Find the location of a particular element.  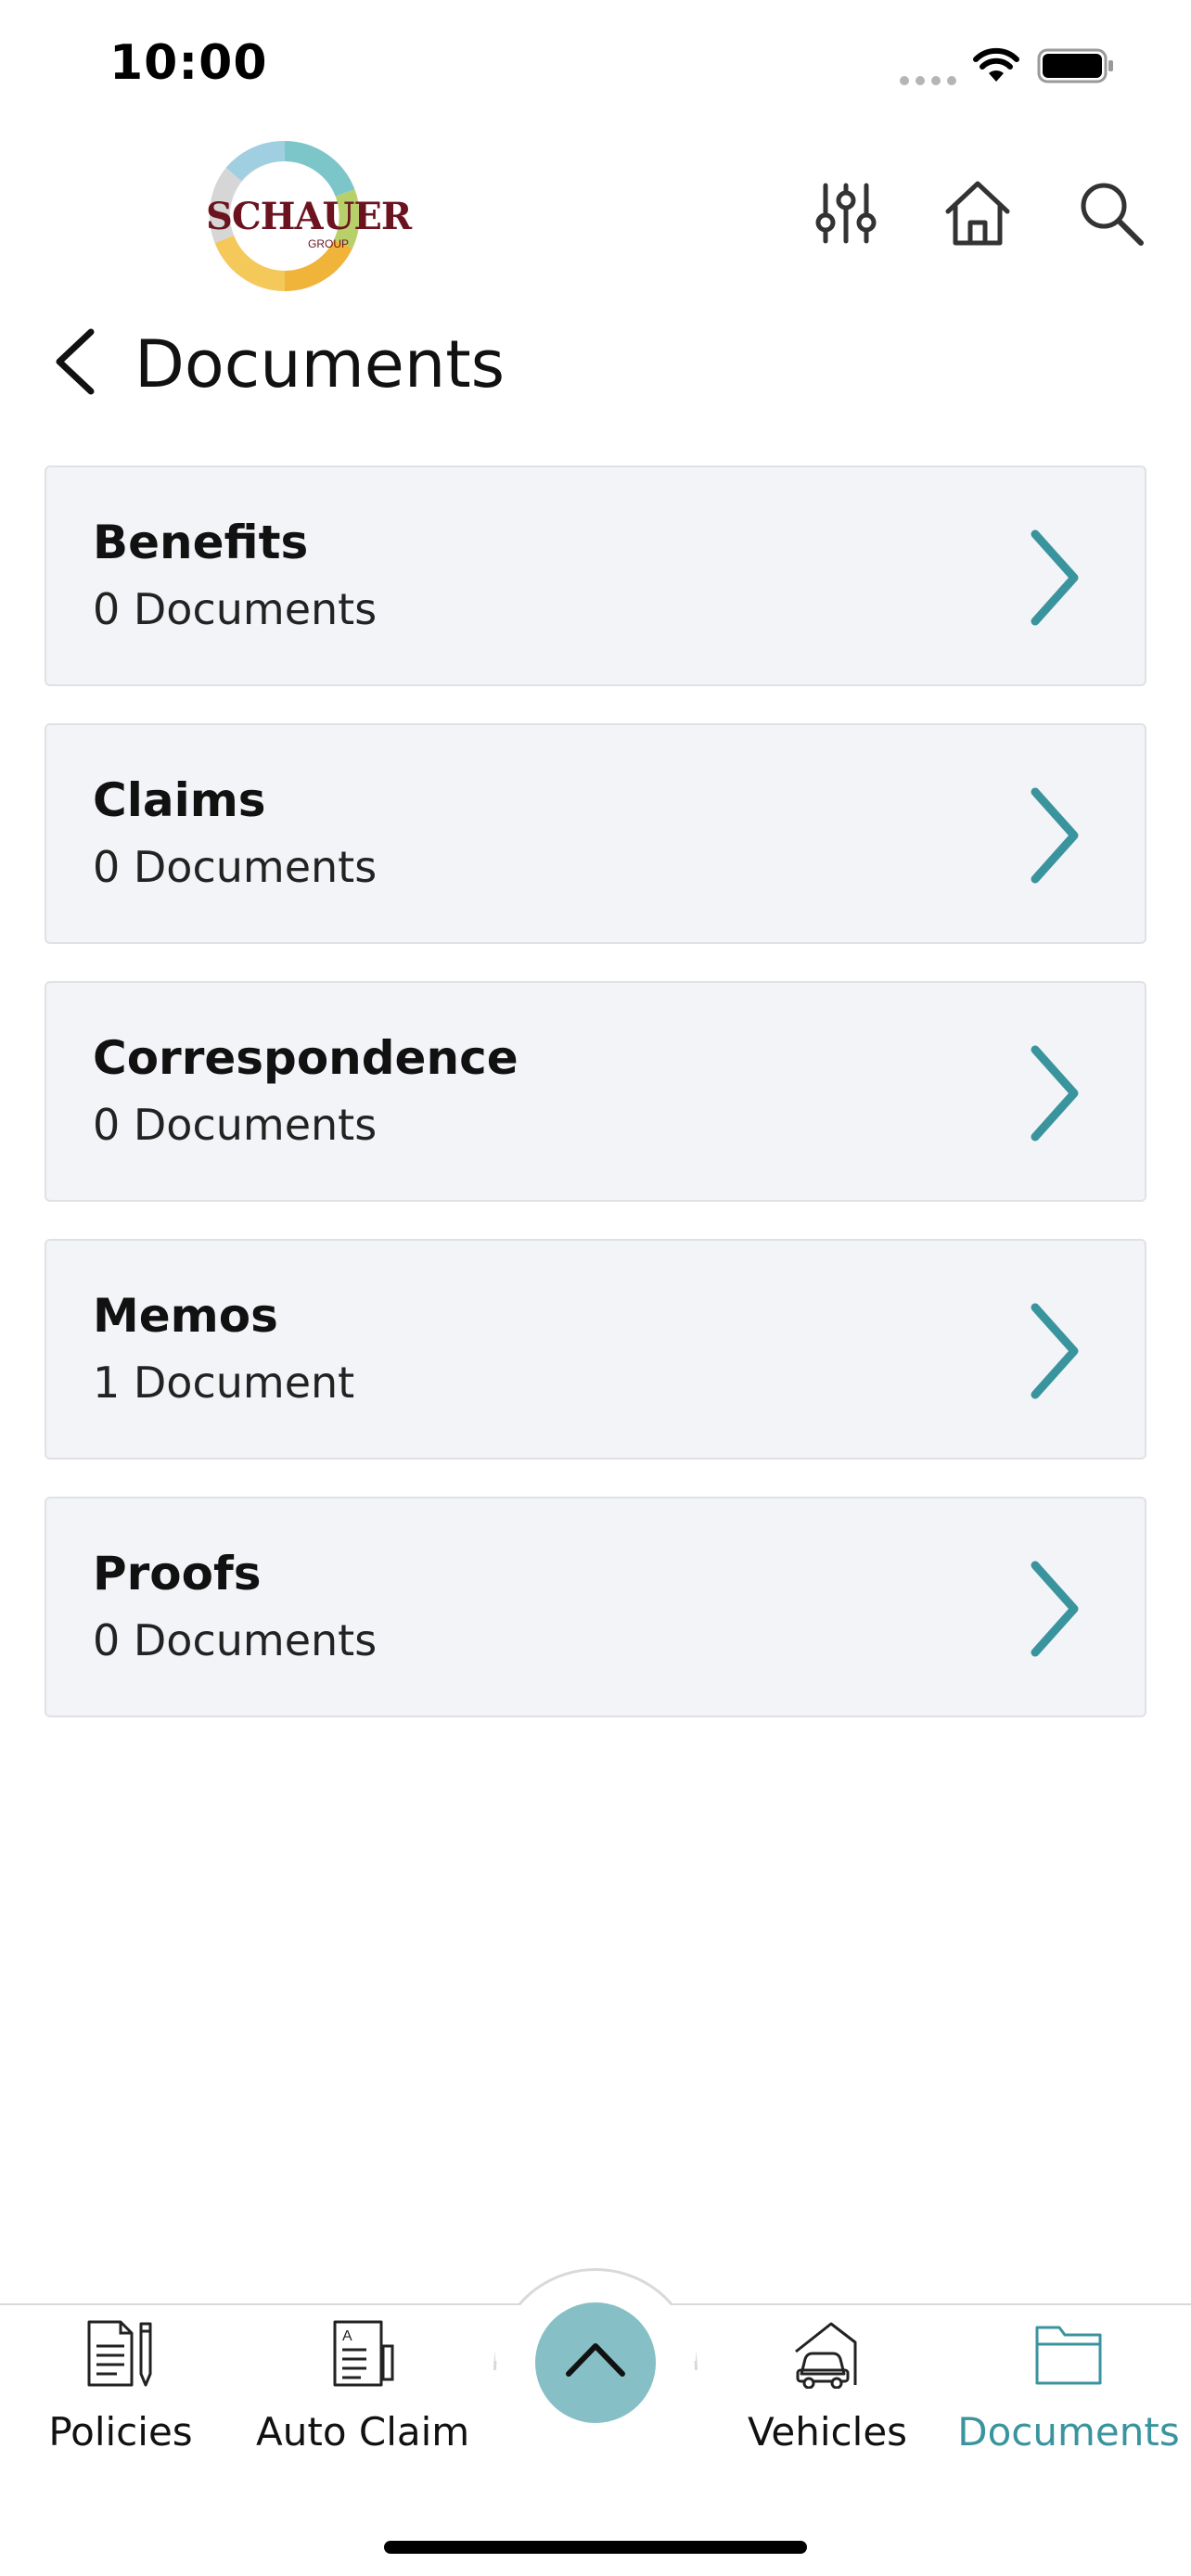

svg-text: A is located at coordinates (347, 2336).